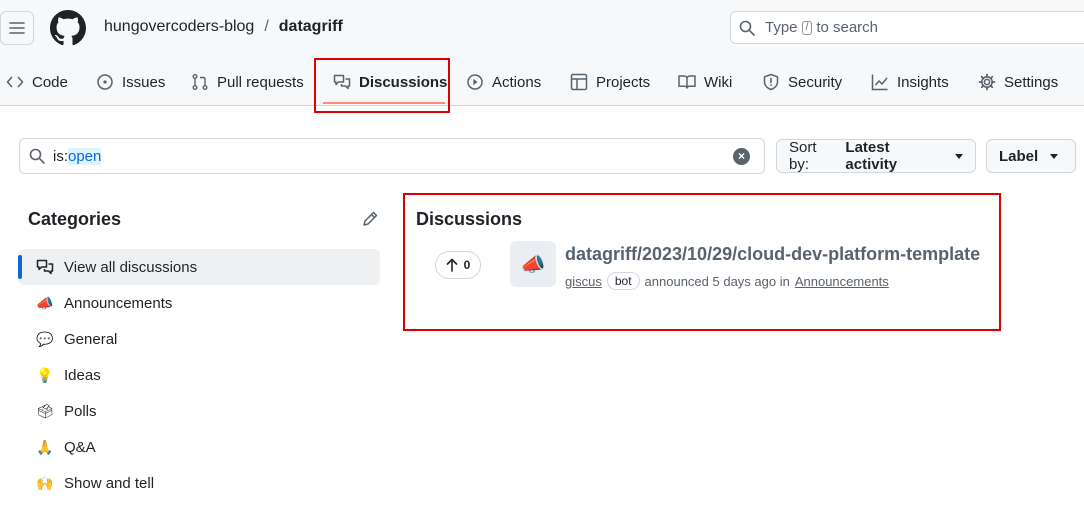 Image resolution: width=1084 pixels, height=526 pixels. What do you see at coordinates (45, 482) in the screenshot?
I see `raised-hands-icon: 🙌` at bounding box center [45, 482].